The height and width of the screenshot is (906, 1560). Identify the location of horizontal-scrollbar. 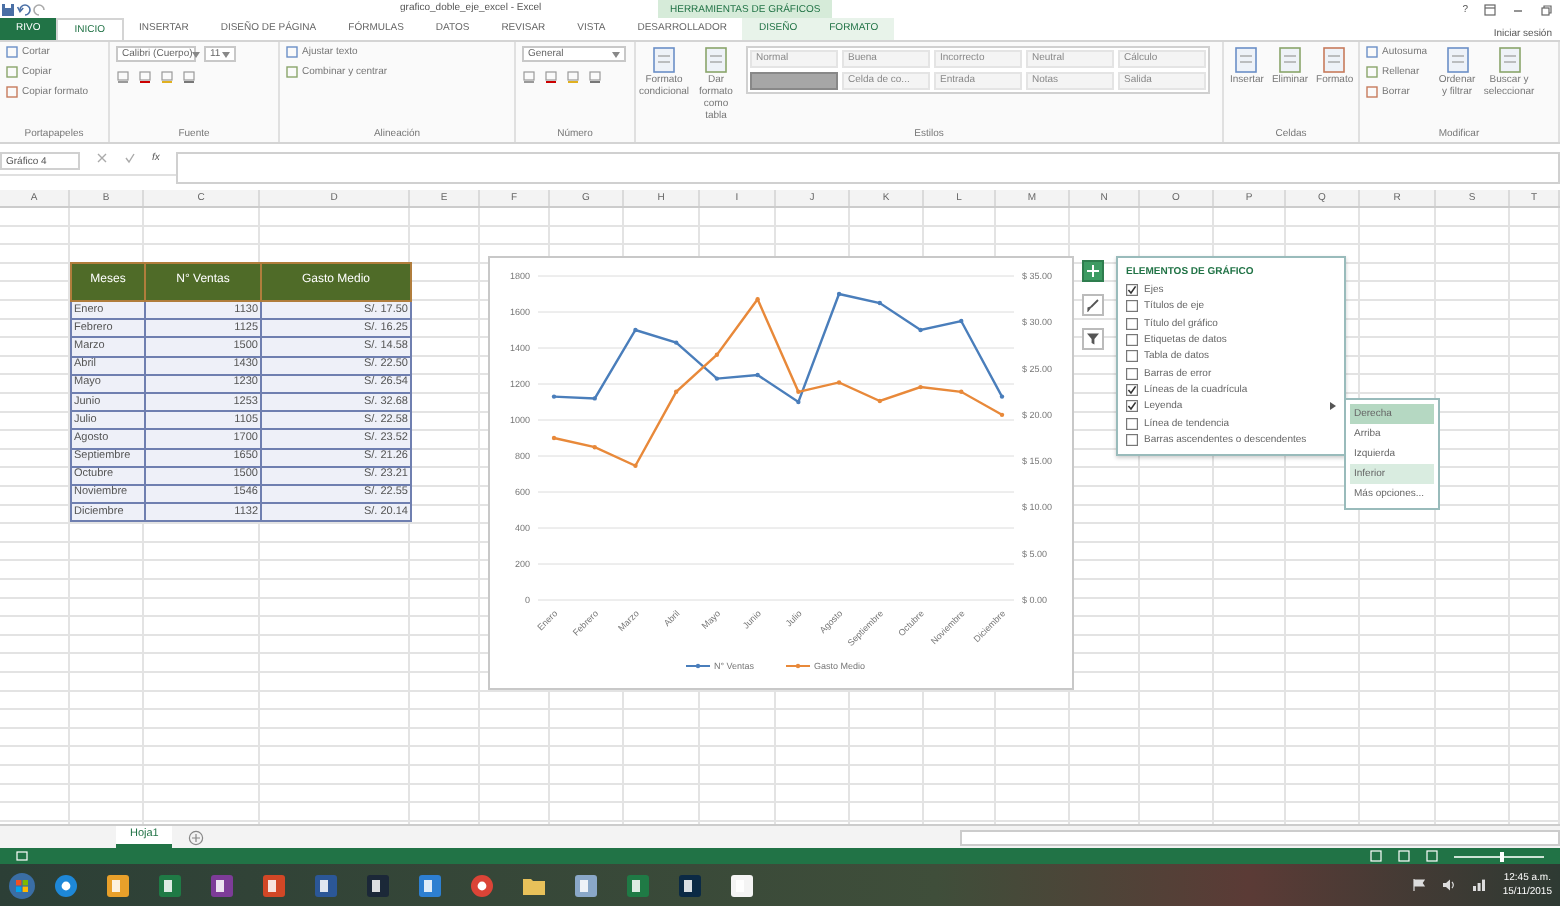
(1260, 838).